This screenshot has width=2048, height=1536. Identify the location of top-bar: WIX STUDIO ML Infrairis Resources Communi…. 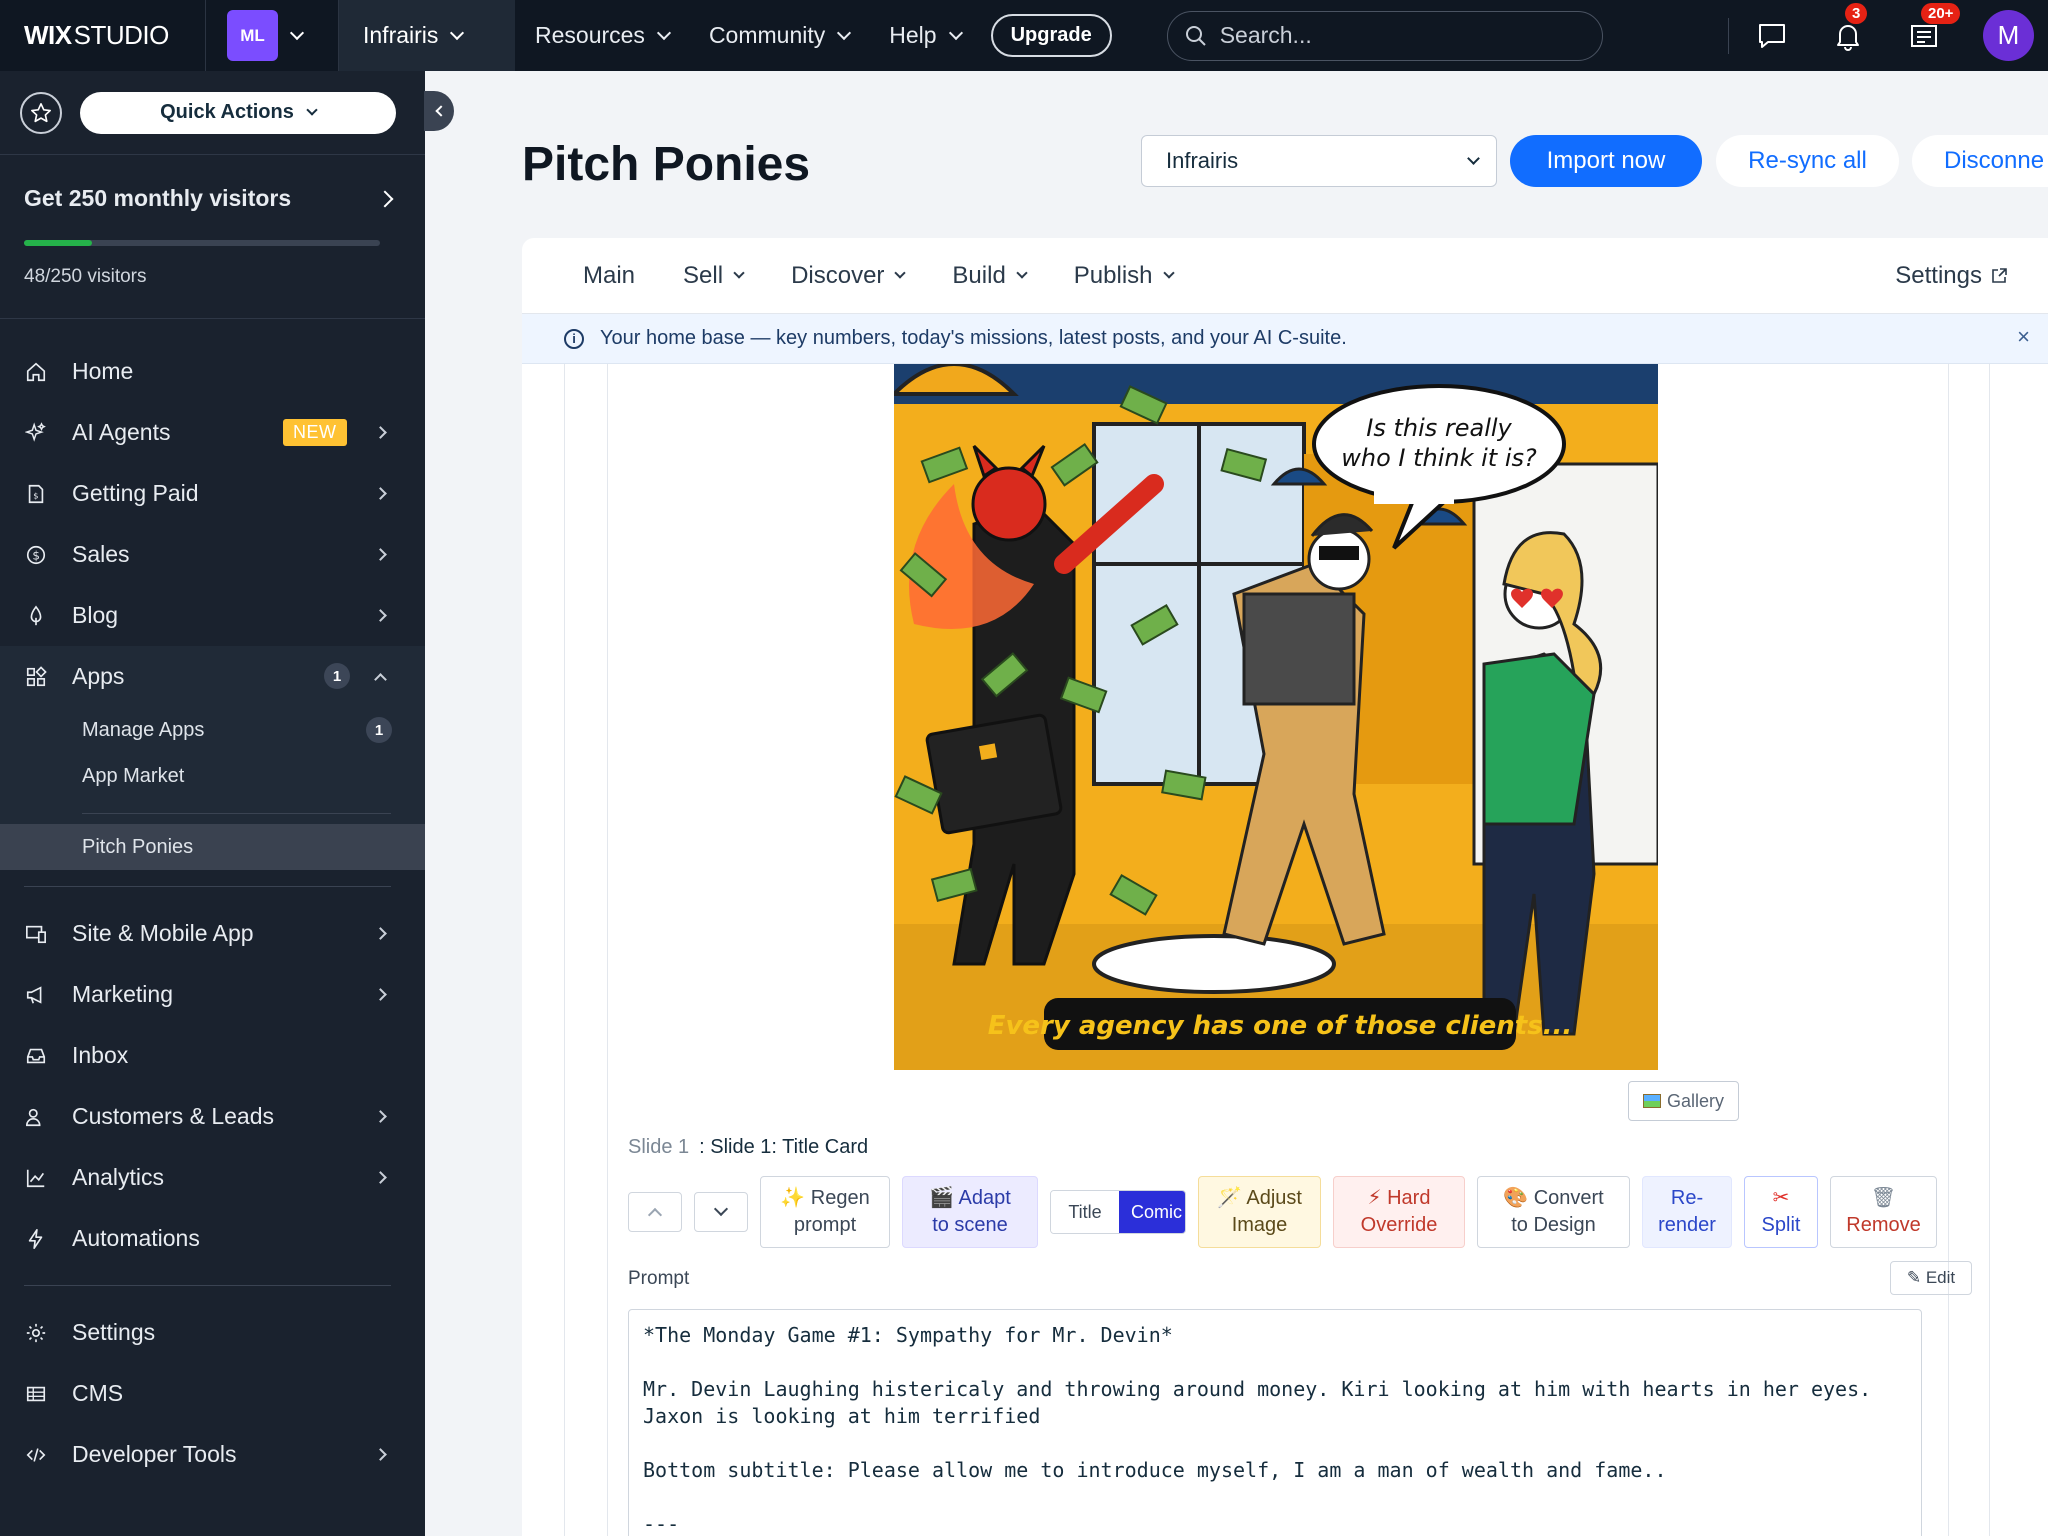
(1024, 35).